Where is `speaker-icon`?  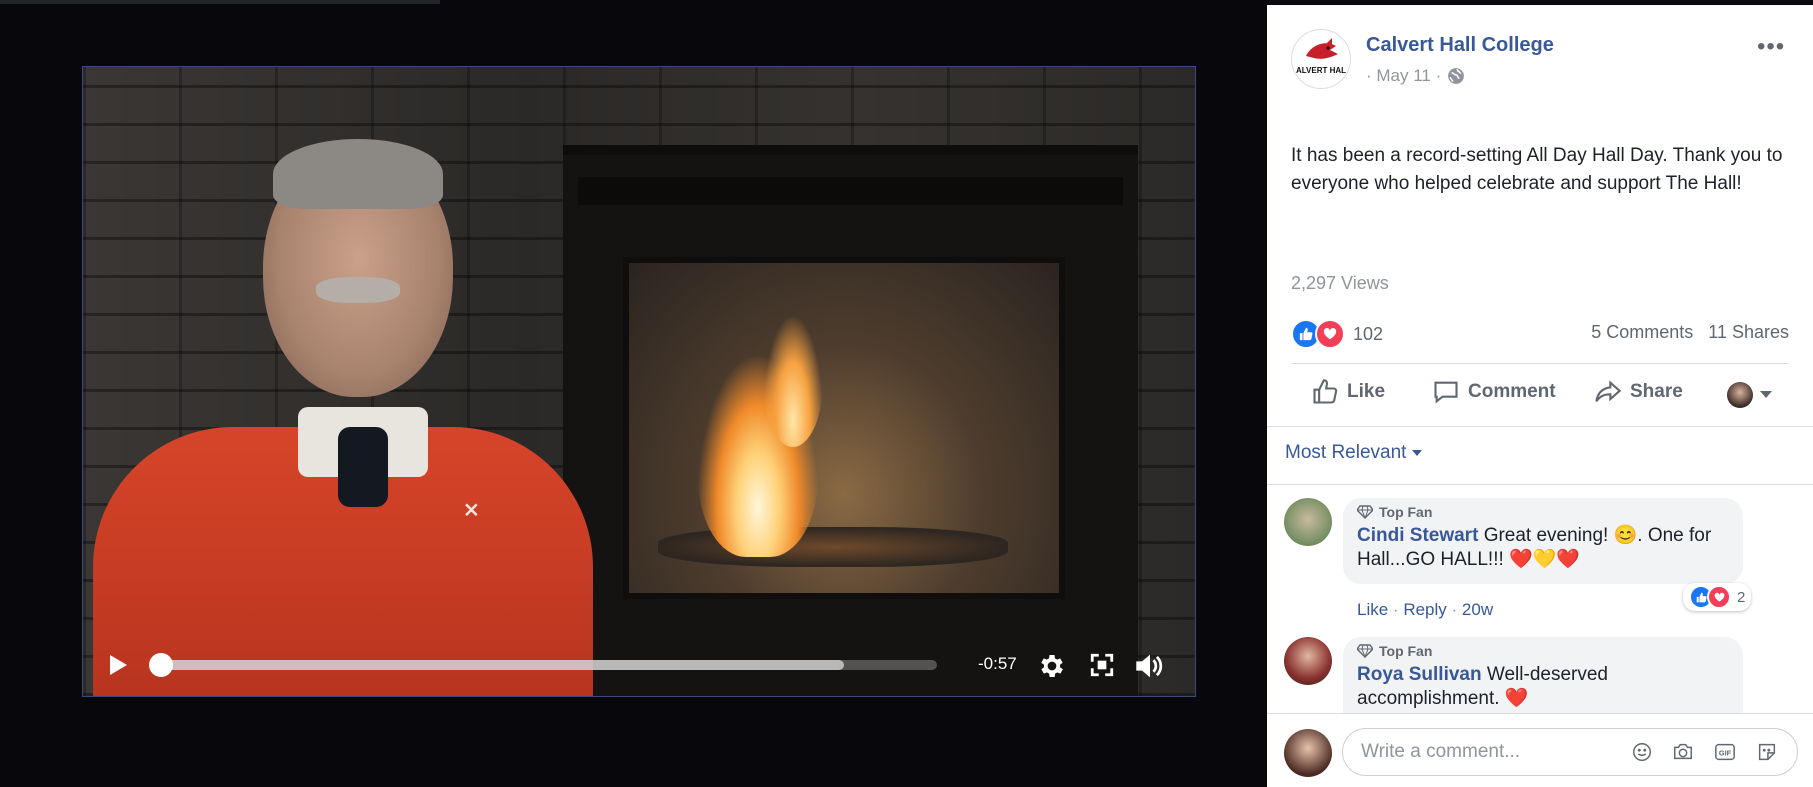
speaker-icon is located at coordinates (1149, 666).